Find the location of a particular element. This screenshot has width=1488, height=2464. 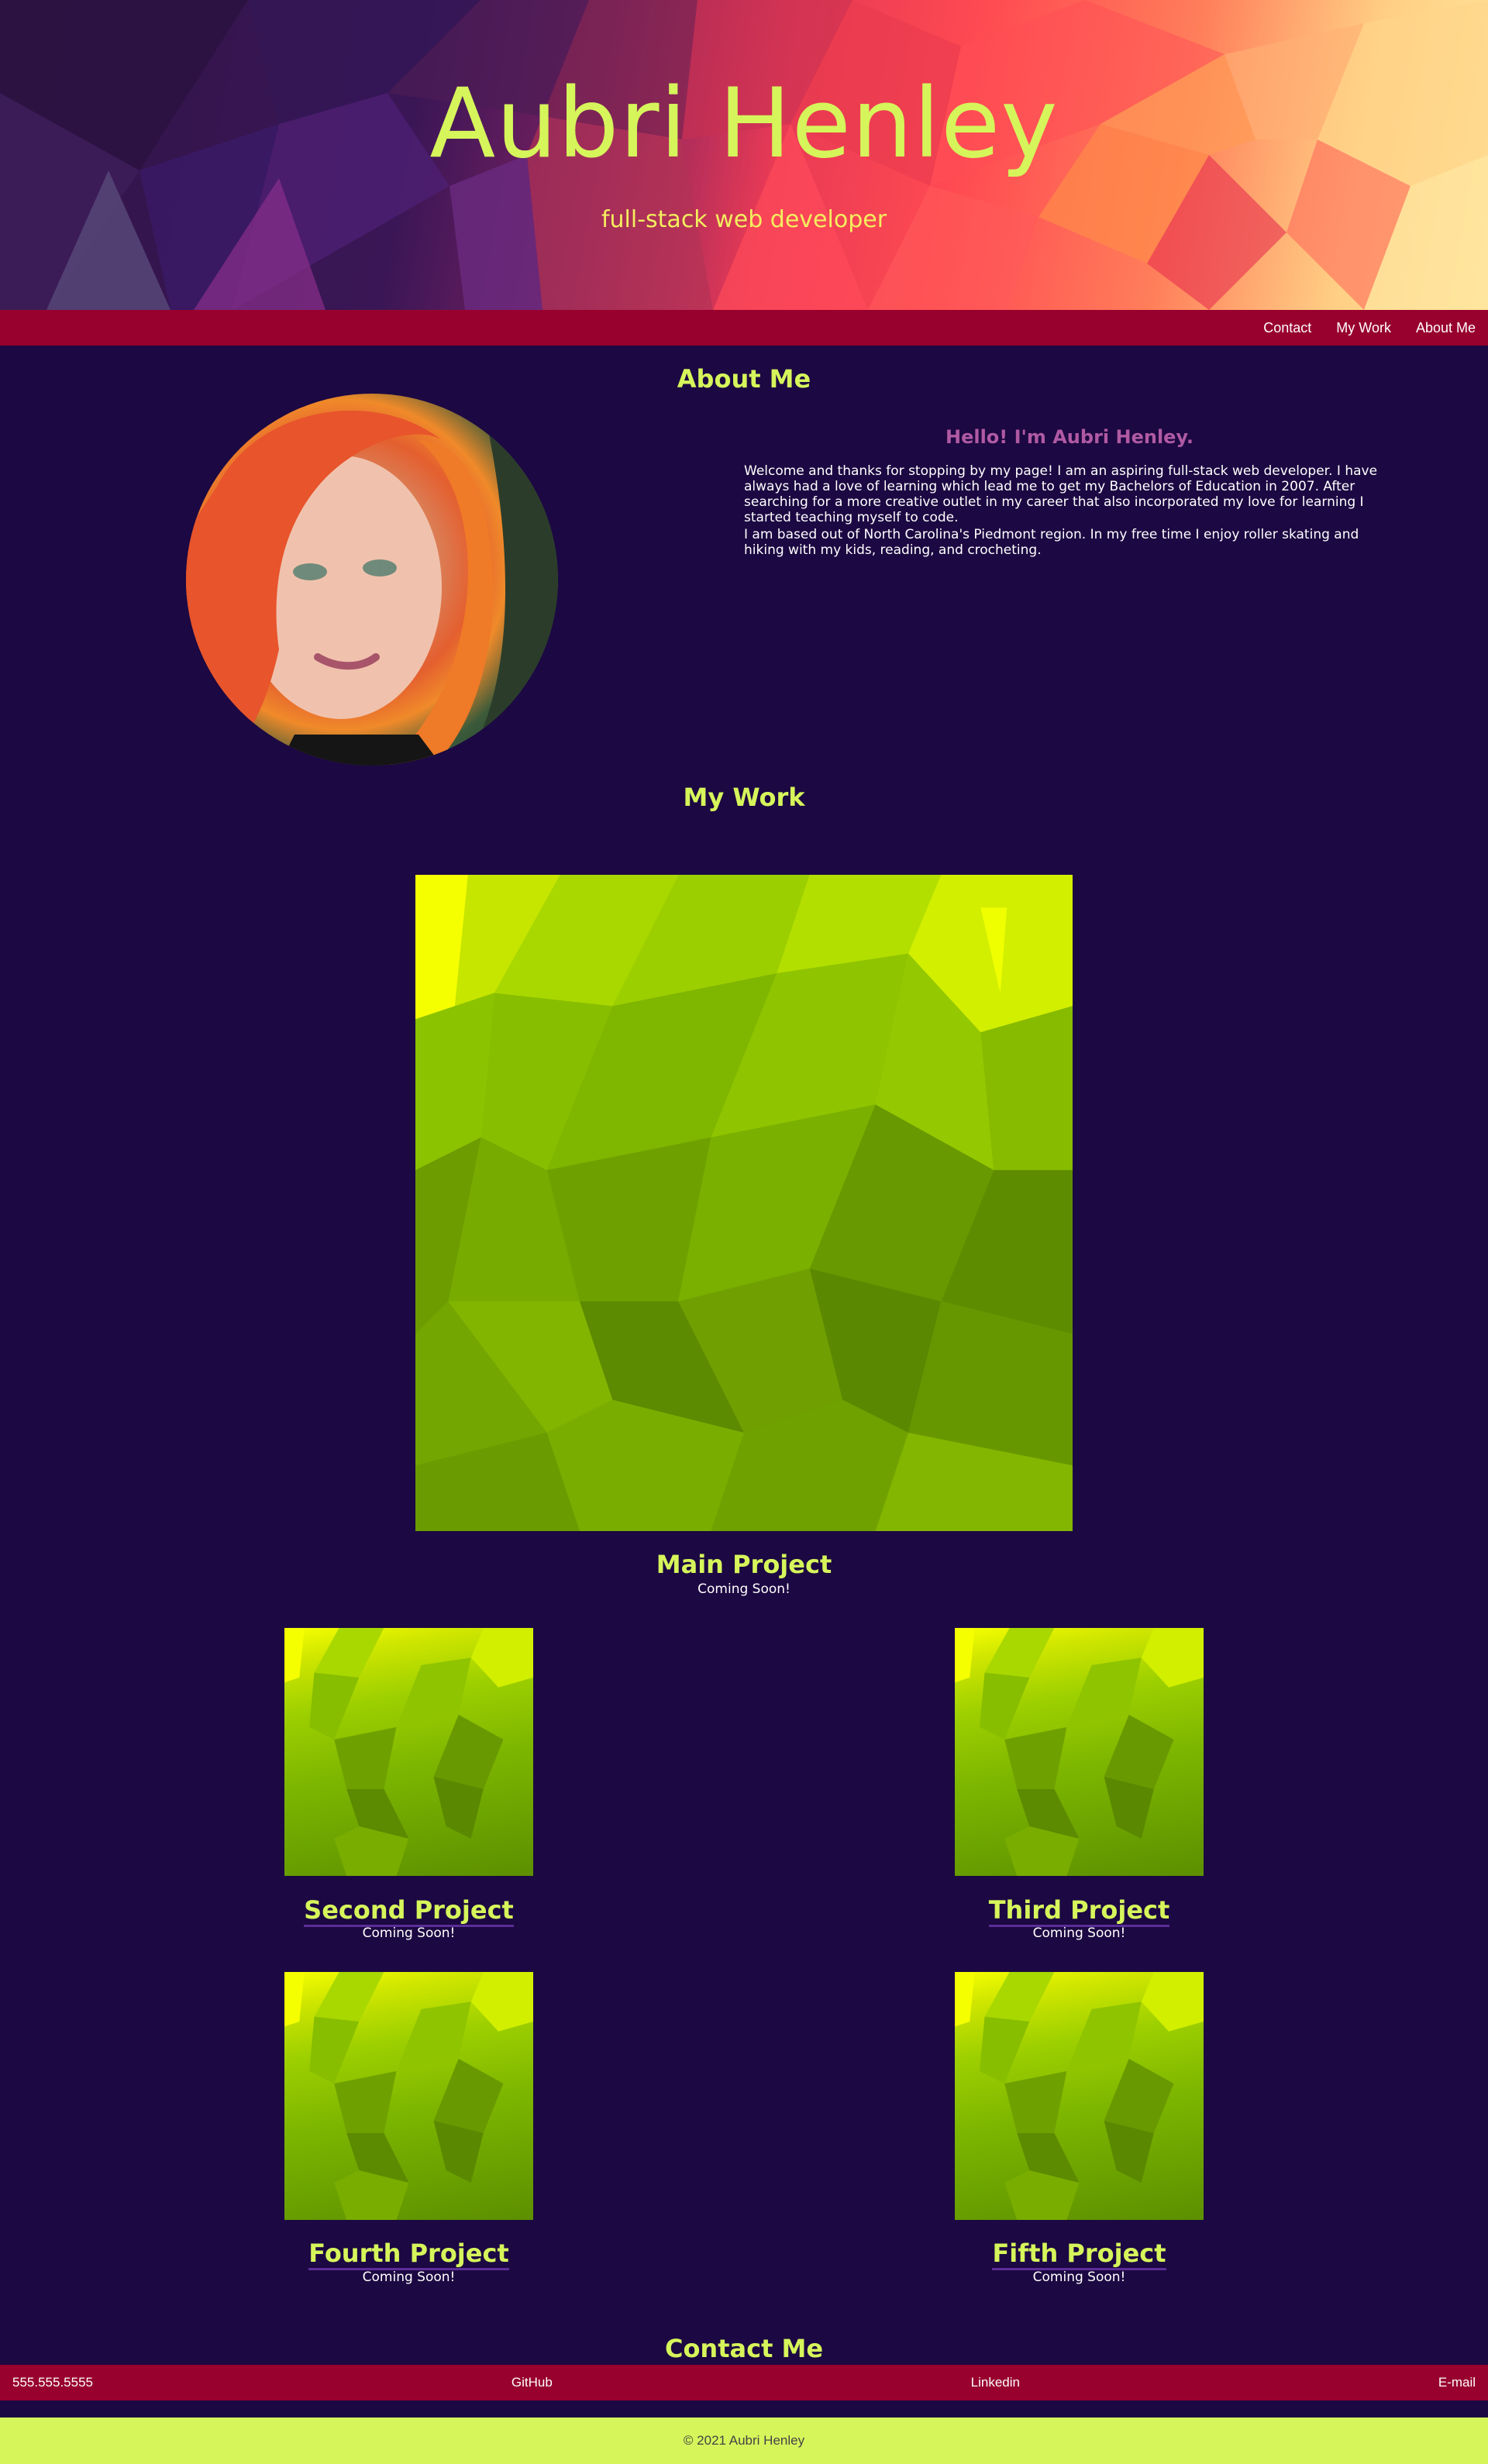

fourth-project-title-text: Fourth Project is located at coordinates (409, 2254).